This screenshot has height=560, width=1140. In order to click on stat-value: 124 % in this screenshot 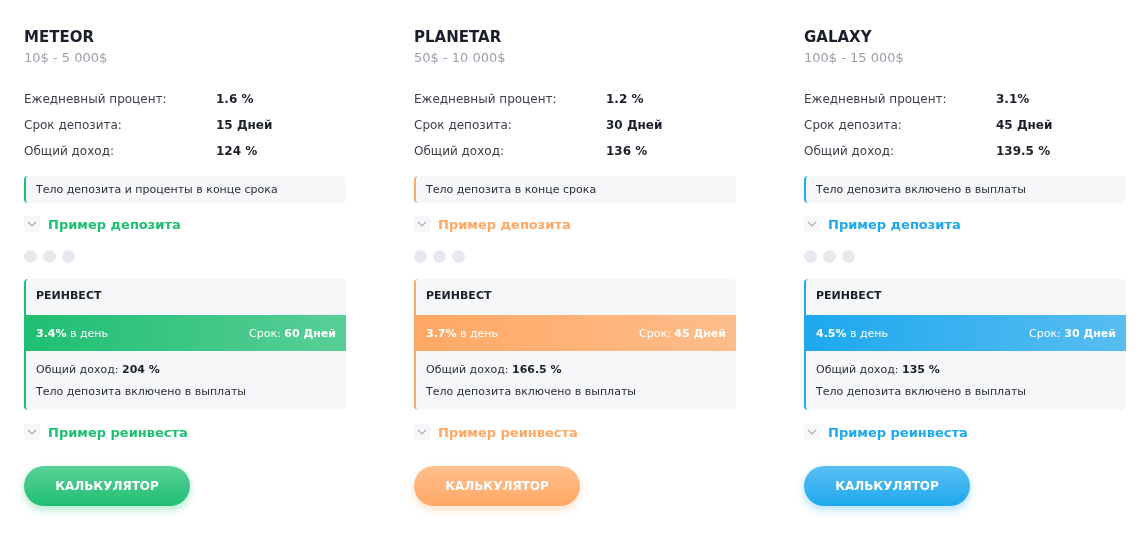, I will do `click(237, 151)`.